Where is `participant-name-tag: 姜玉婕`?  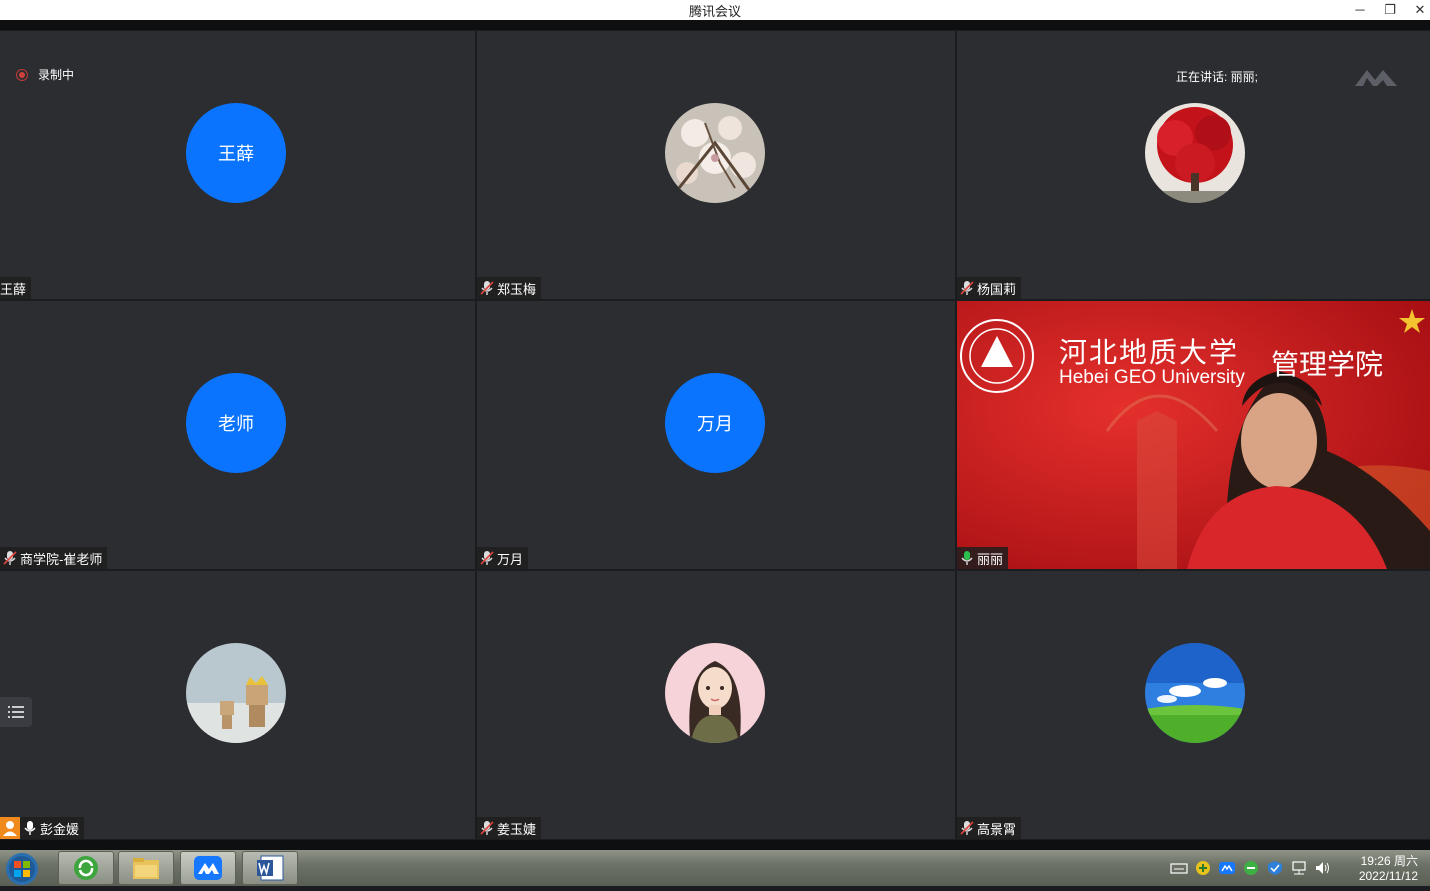
participant-name-tag: 姜玉婕 is located at coordinates (509, 828).